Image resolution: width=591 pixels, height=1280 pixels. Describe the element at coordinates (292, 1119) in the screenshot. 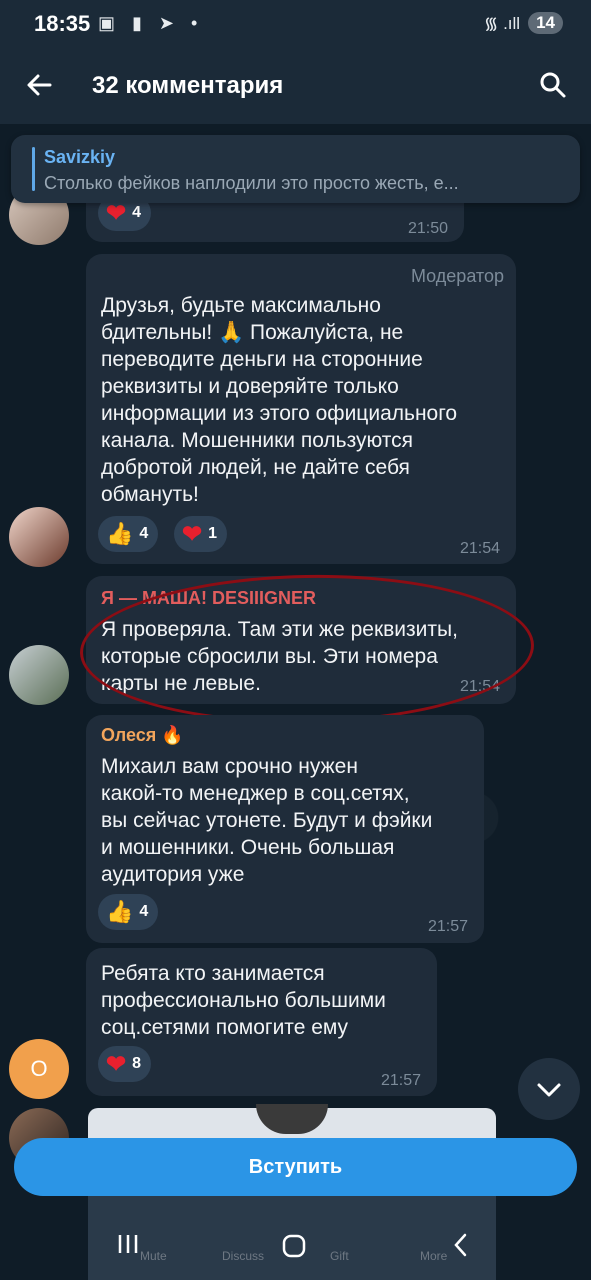

I see `preview-avatar` at that location.